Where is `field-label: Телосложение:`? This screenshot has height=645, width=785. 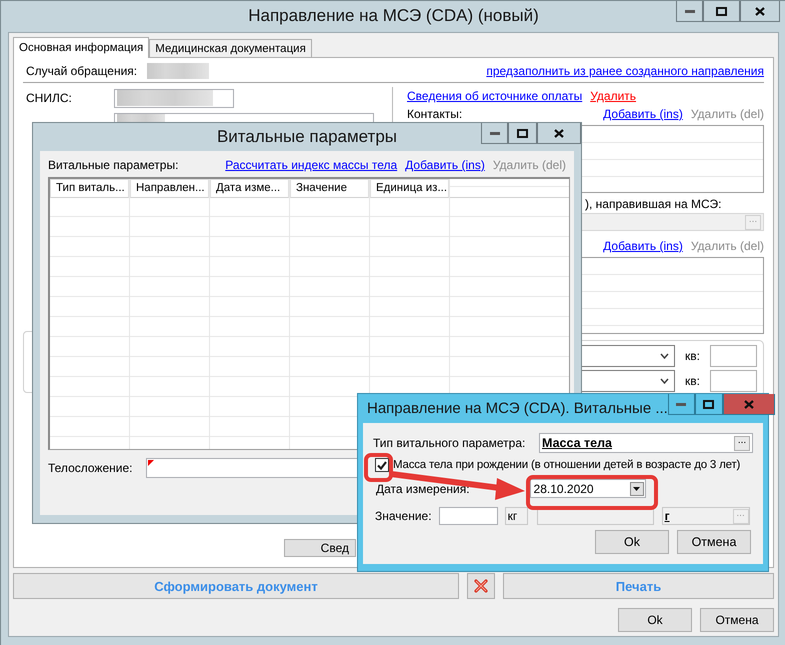 field-label: Телосложение: is located at coordinates (90, 468).